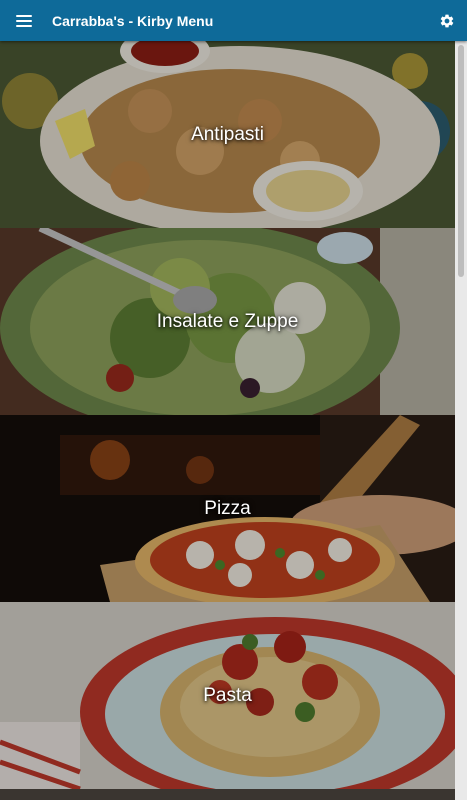 The image size is (467, 800). I want to click on category-label: Antipasti, so click(227, 134).